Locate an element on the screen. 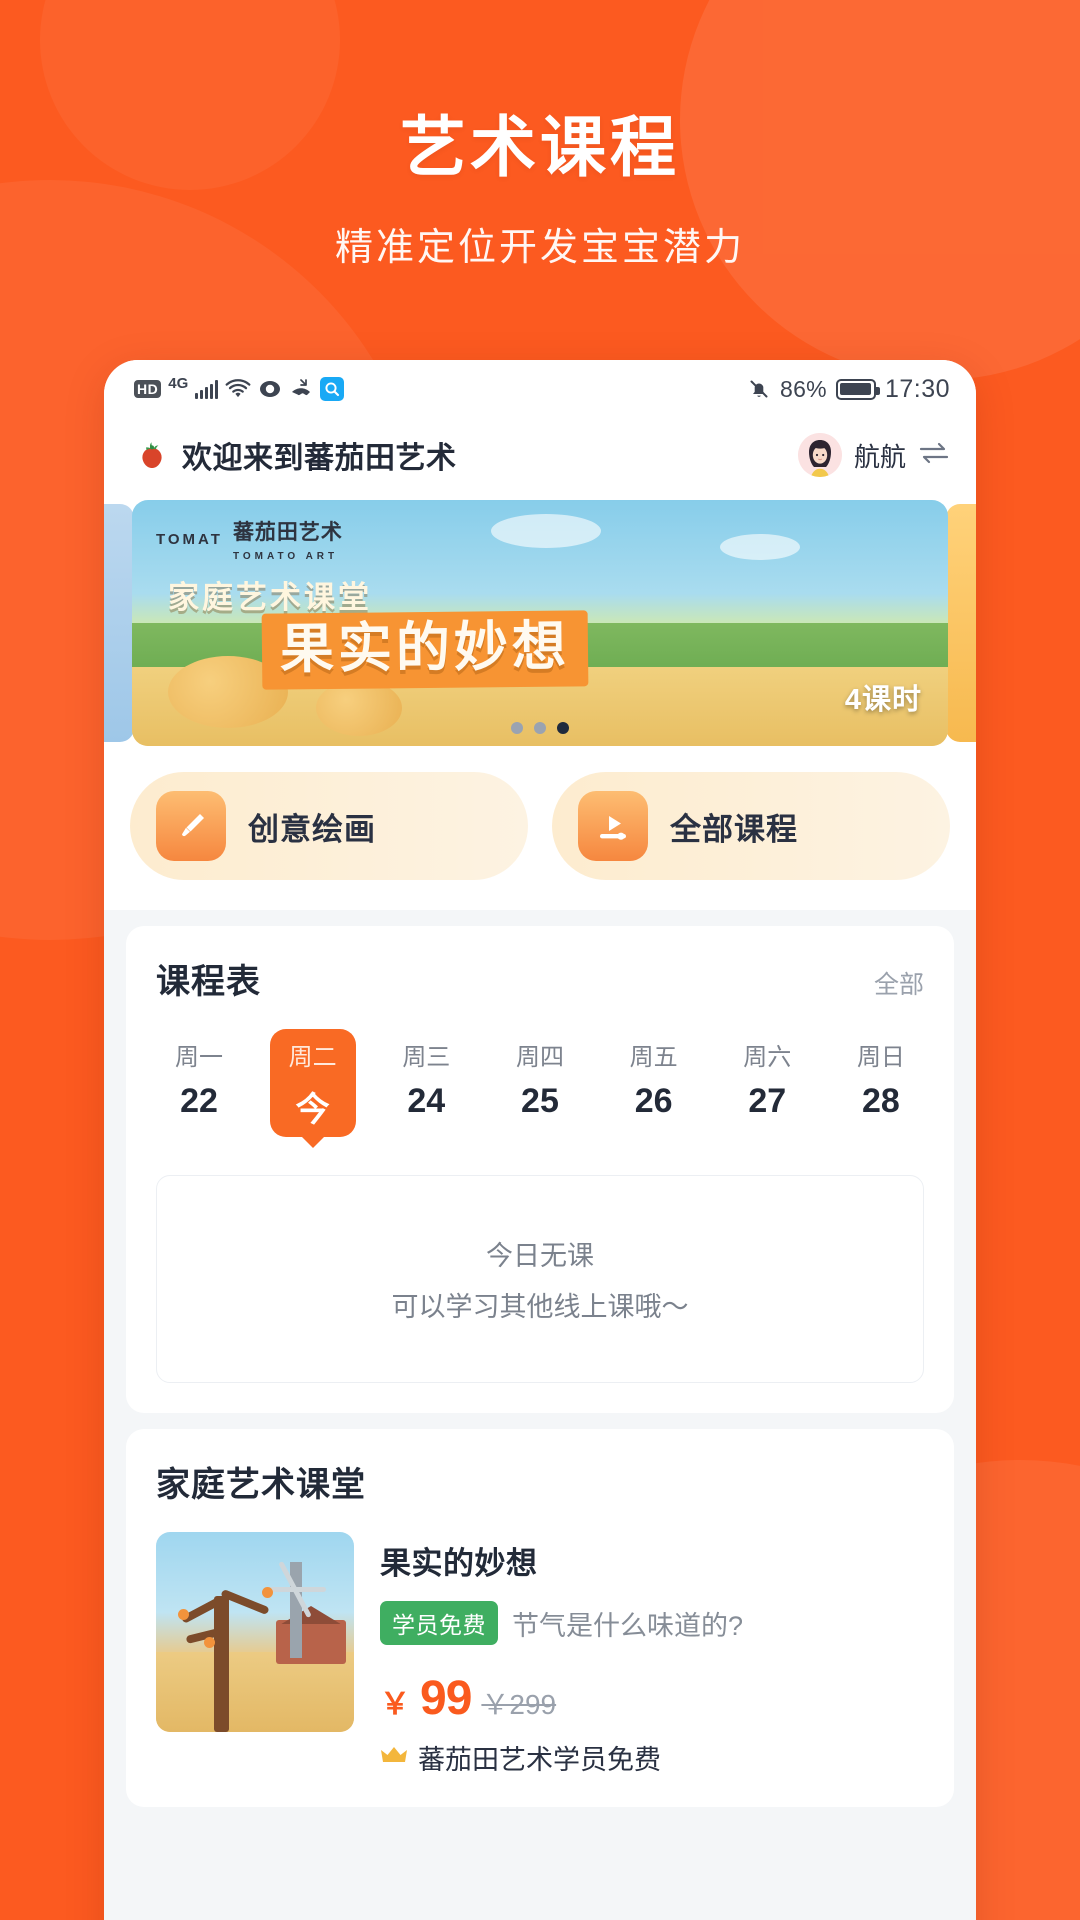  day-cell-sunday: 周日 28 is located at coordinates (881, 1083).